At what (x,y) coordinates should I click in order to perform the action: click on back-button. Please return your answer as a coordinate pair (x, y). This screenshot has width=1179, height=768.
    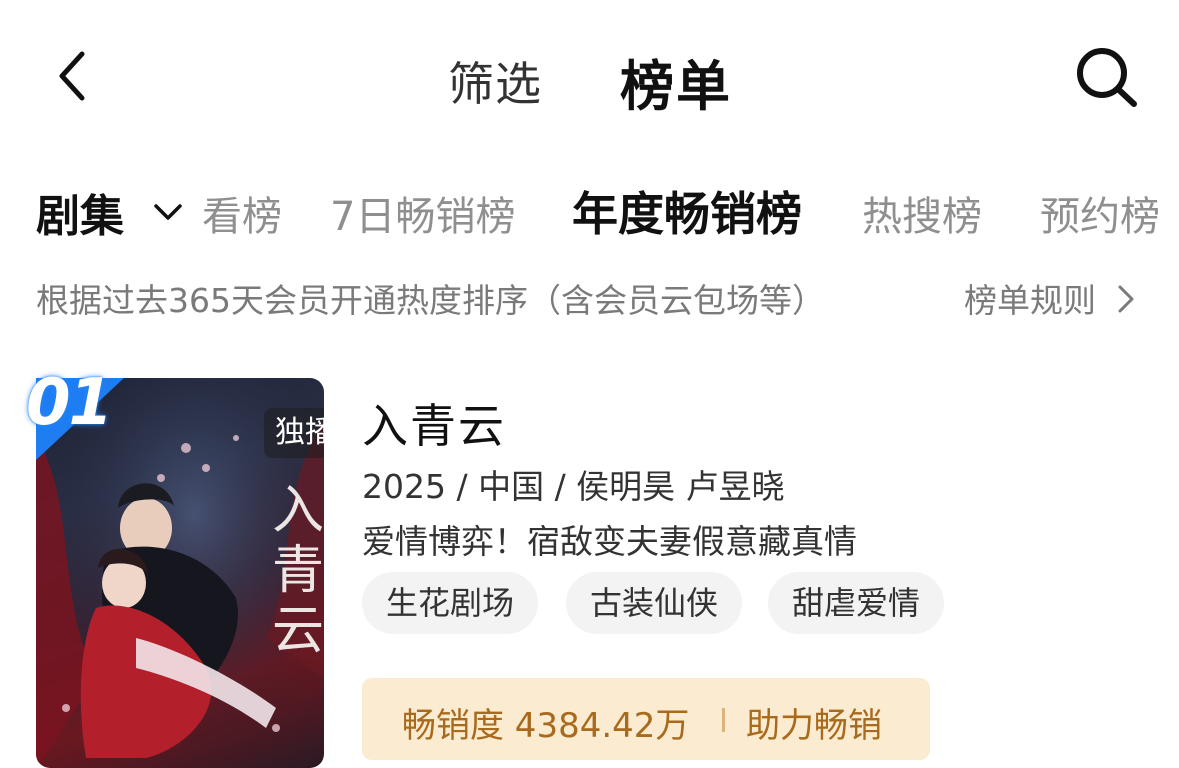
    Looking at the image, I should click on (75, 75).